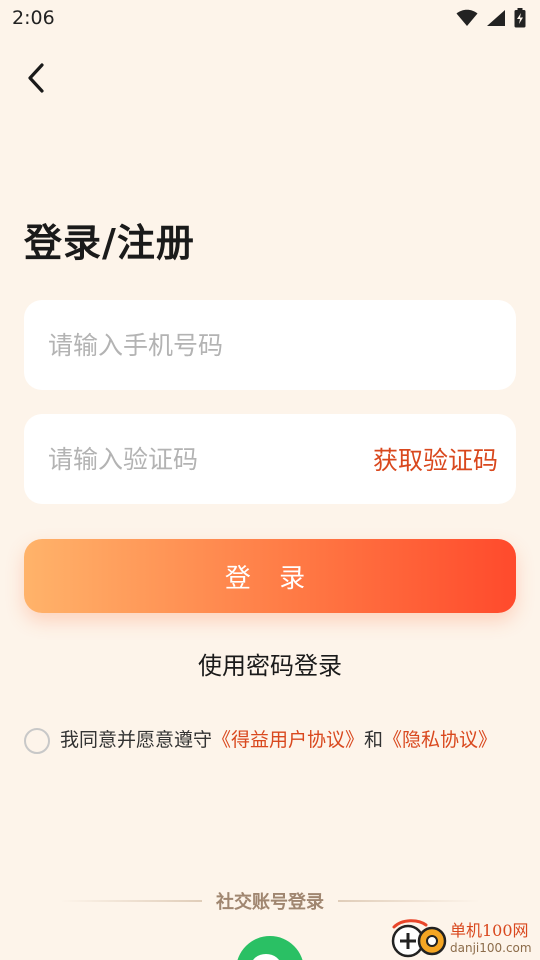 This screenshot has height=960, width=540. Describe the element at coordinates (270, 18) in the screenshot. I see `status-bar: 2:06` at that location.